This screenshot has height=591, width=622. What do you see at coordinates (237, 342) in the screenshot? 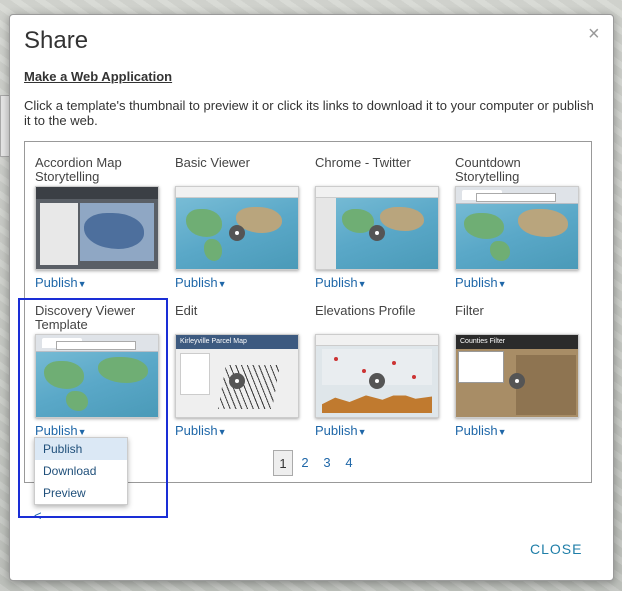
I see `thumbnail-banner: Kirleyville Parcel Map` at bounding box center [237, 342].